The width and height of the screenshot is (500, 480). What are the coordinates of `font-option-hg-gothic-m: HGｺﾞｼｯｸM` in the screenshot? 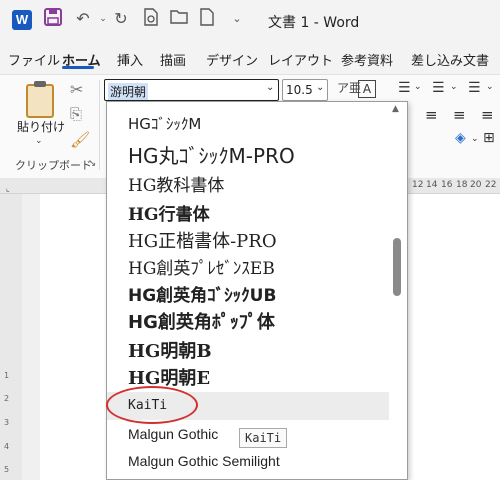 It's located at (164, 123).